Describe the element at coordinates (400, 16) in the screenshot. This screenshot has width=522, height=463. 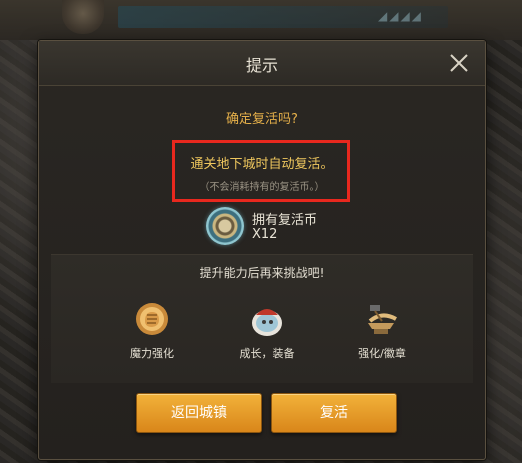
I see `hud-skill-slots: ◢◢◢◢` at that location.